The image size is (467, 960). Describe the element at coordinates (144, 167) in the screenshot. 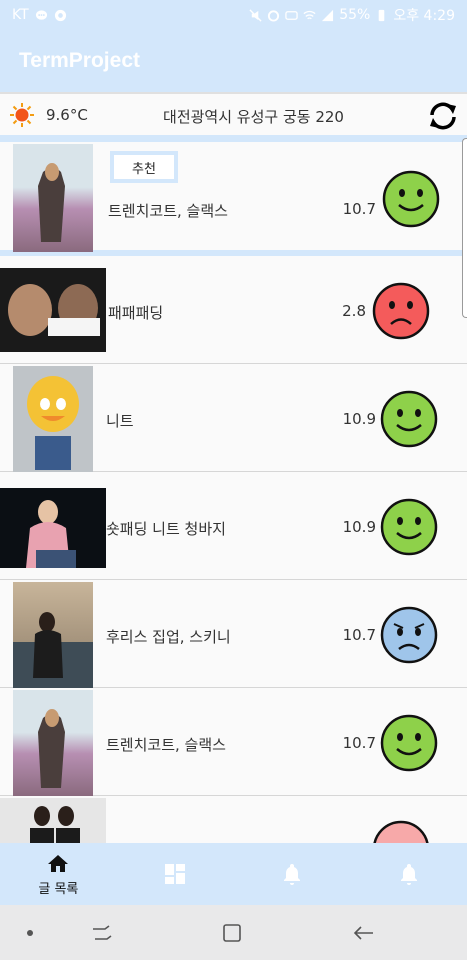

I see `recommend-badge: 추천` at that location.